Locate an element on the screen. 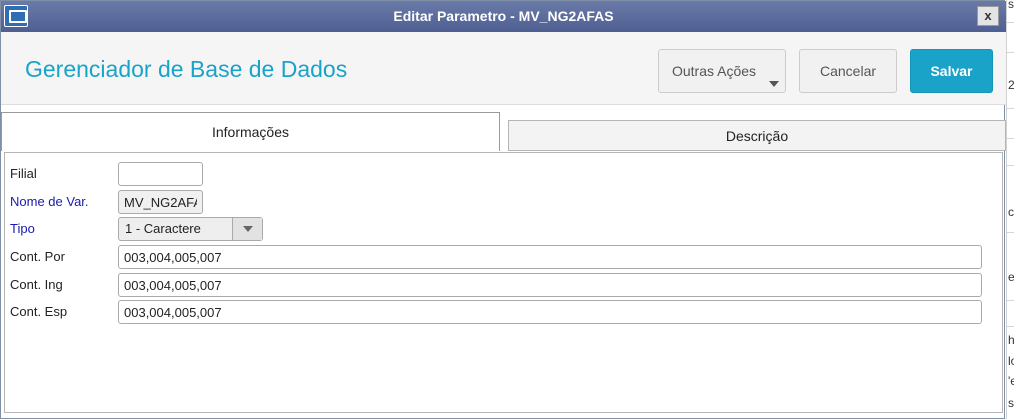  save-button: Salvar is located at coordinates (951, 71).